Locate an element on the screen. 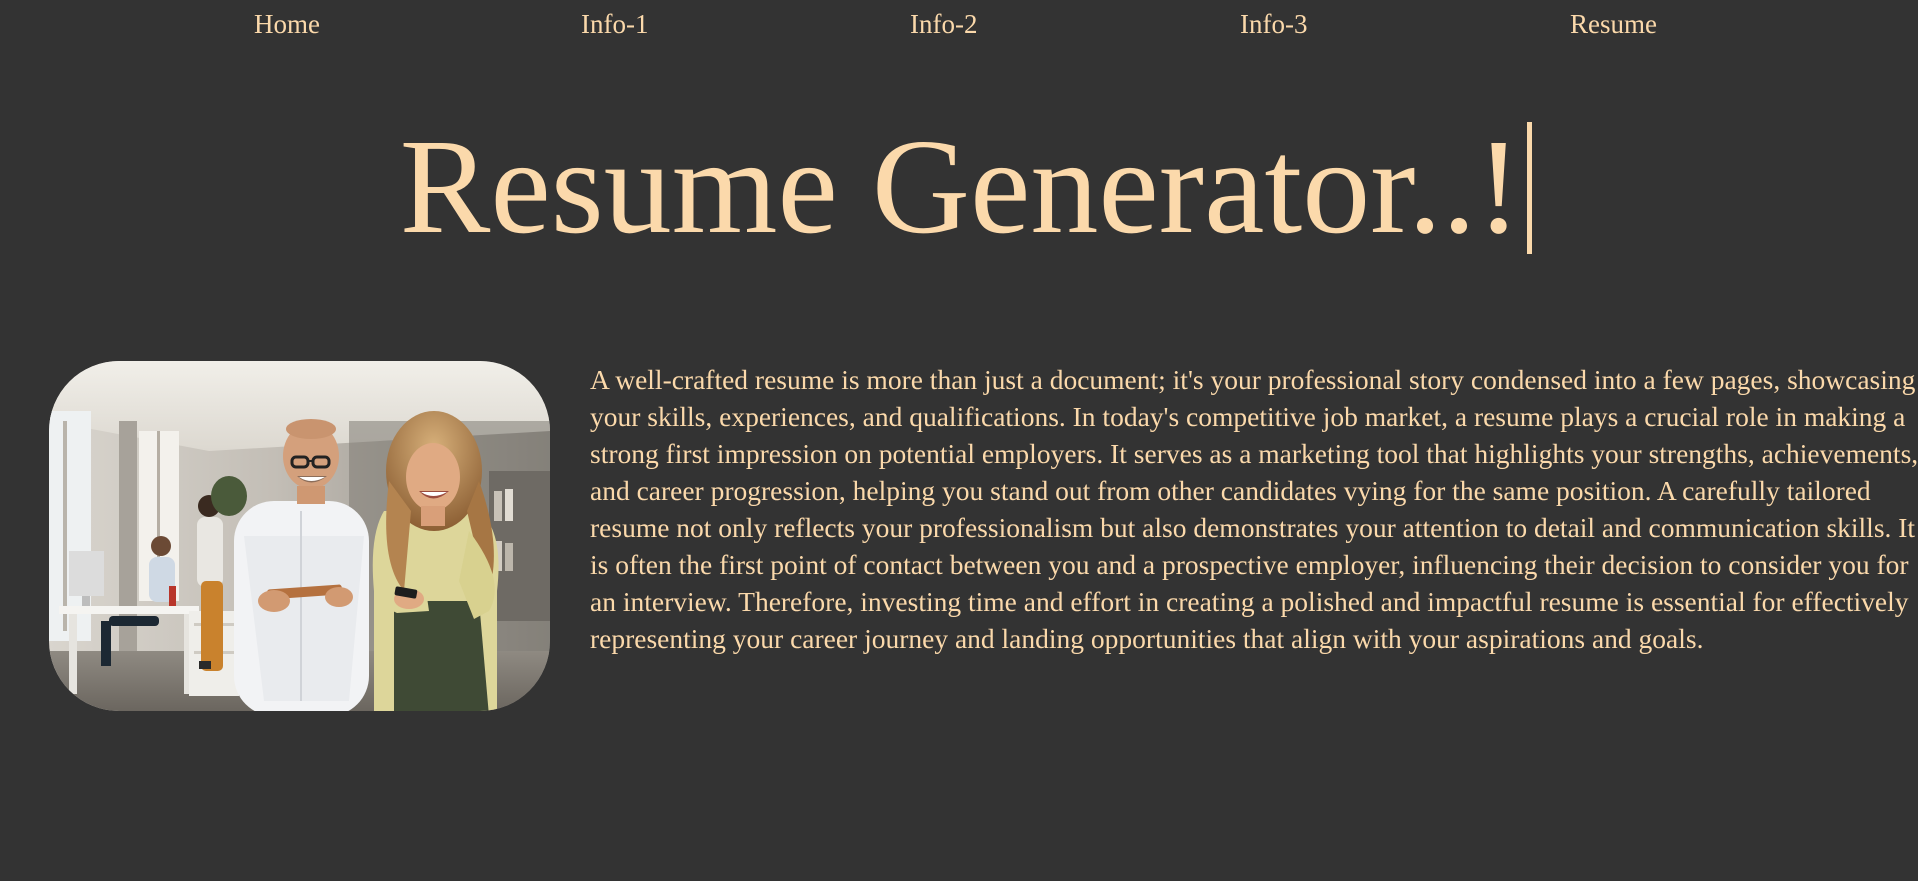 Image resolution: width=1918 pixels, height=881 pixels. nav-link-info-2: Info-2 is located at coordinates (943, 24).